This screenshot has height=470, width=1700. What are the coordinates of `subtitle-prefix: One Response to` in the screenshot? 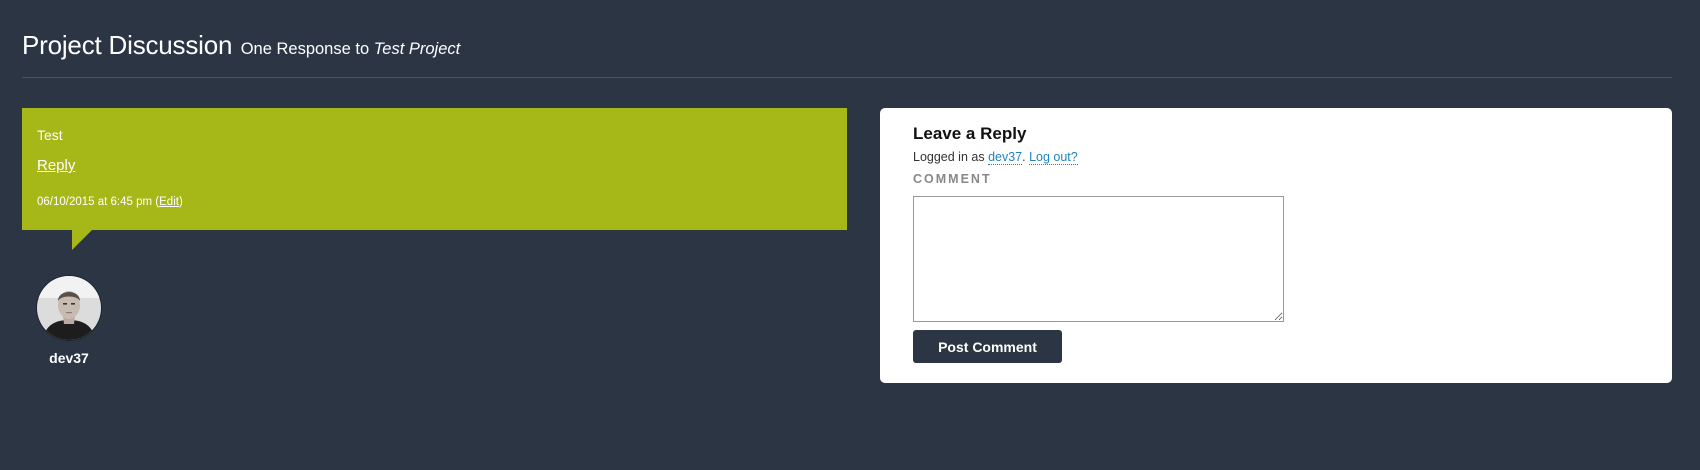 It's located at (307, 49).